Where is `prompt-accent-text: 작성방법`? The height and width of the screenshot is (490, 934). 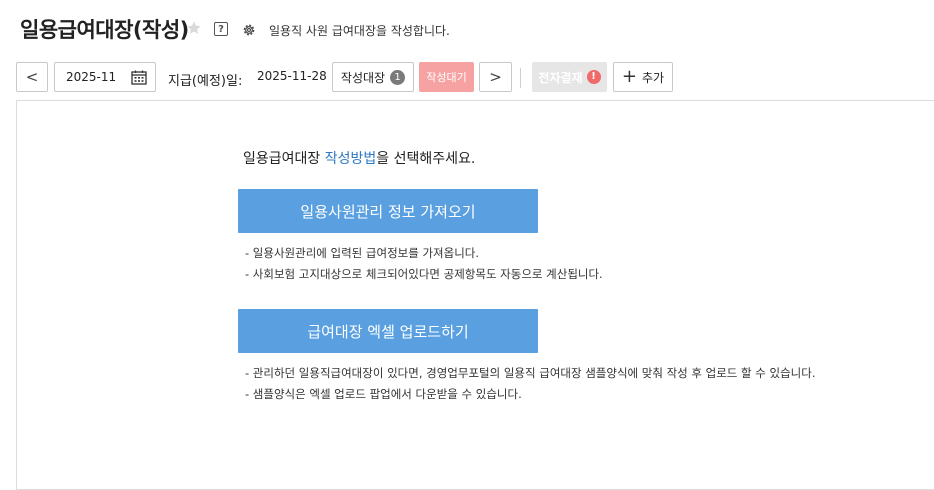
prompt-accent-text: 작성방법 is located at coordinates (350, 159).